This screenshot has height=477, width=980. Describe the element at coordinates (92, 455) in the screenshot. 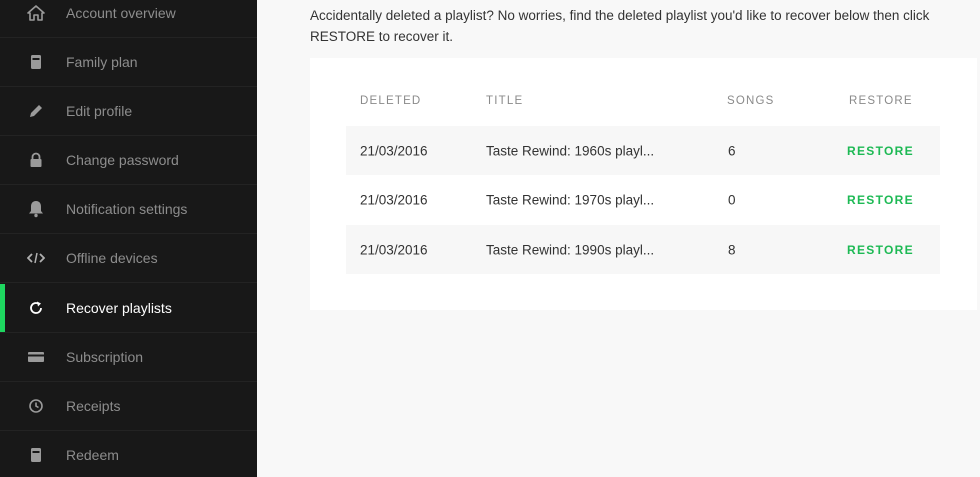

I see `sidebar-item-label: Redeem` at that location.